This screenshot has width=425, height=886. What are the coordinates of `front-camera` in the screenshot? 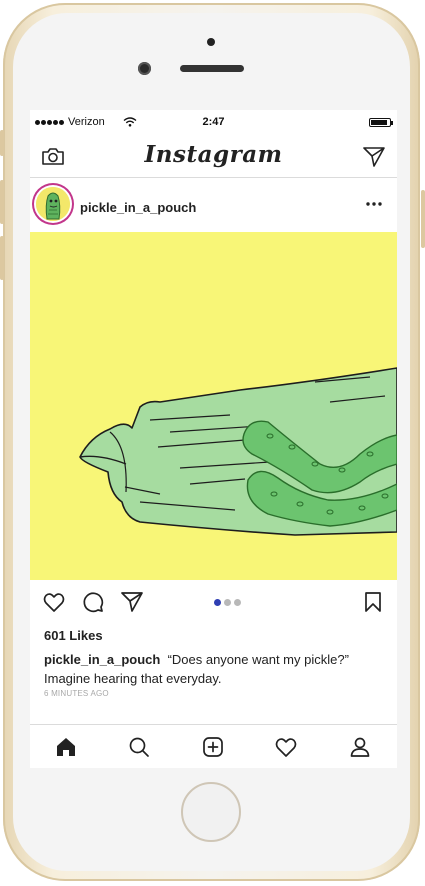 It's located at (144, 68).